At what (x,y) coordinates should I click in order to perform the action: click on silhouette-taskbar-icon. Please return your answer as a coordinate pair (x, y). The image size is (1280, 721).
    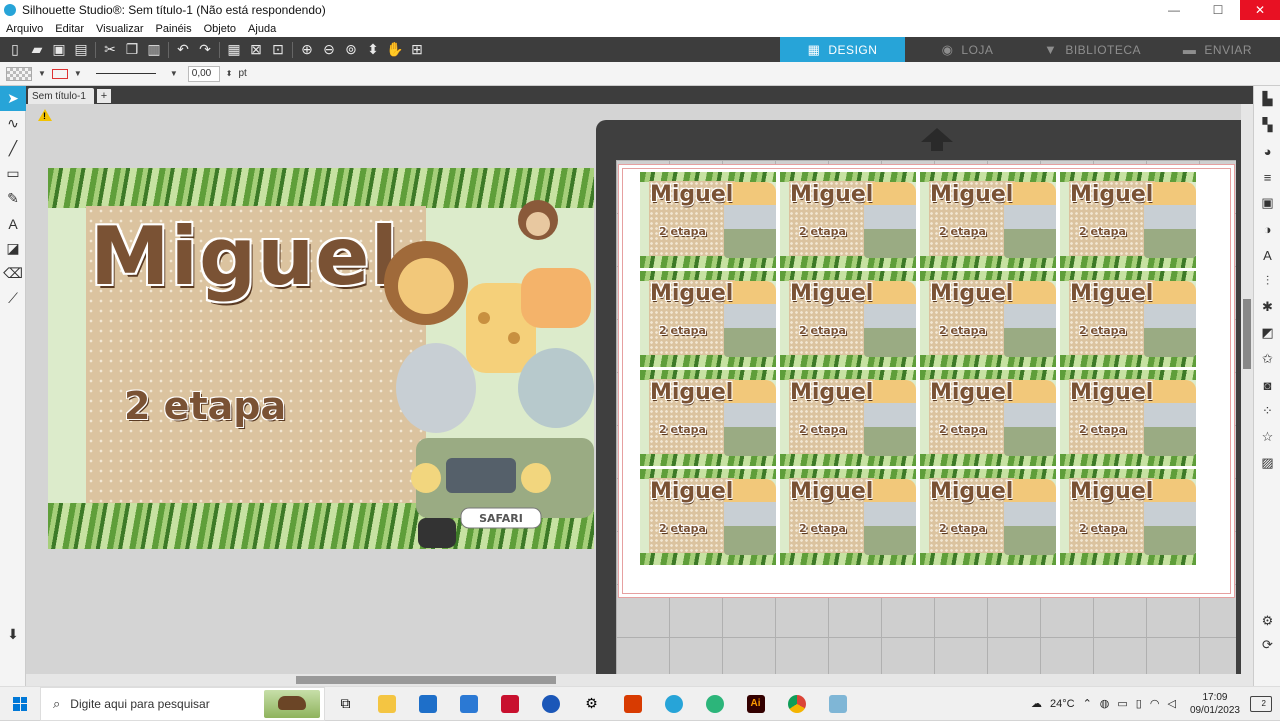
    Looking at the image, I should click on (673, 704).